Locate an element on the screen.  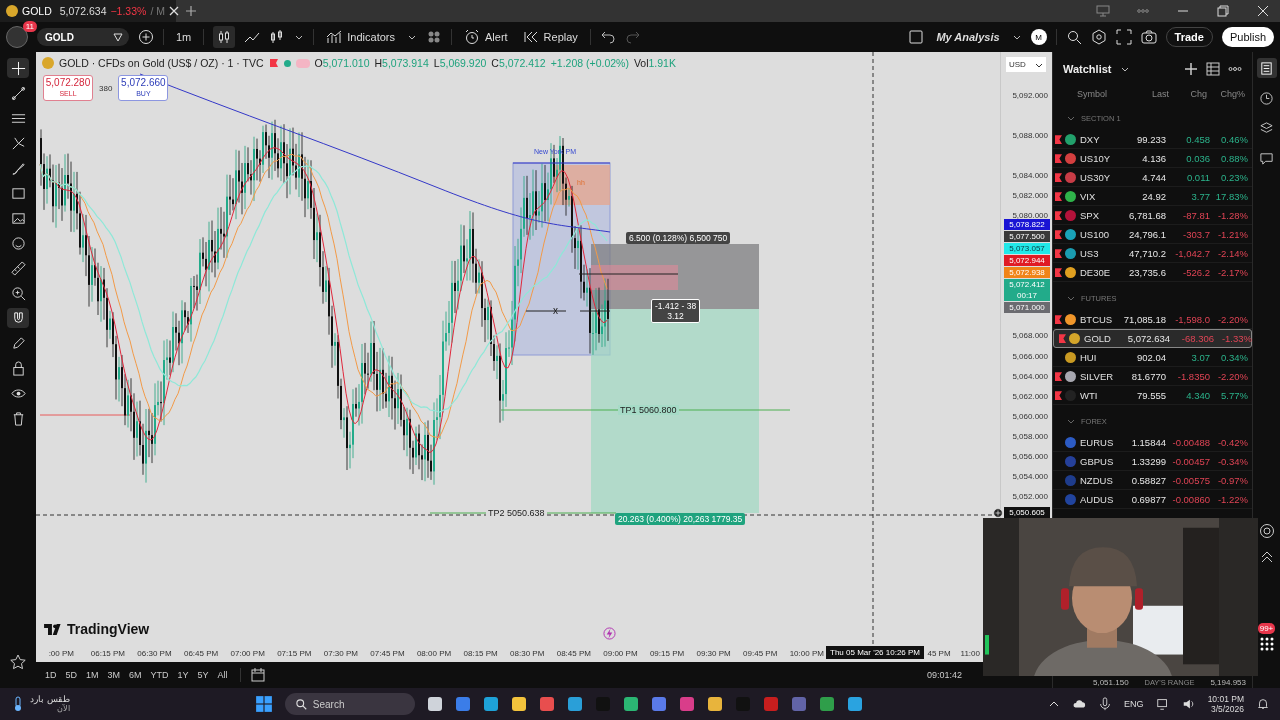
speaker-icon is located at coordinates (1188, 704).